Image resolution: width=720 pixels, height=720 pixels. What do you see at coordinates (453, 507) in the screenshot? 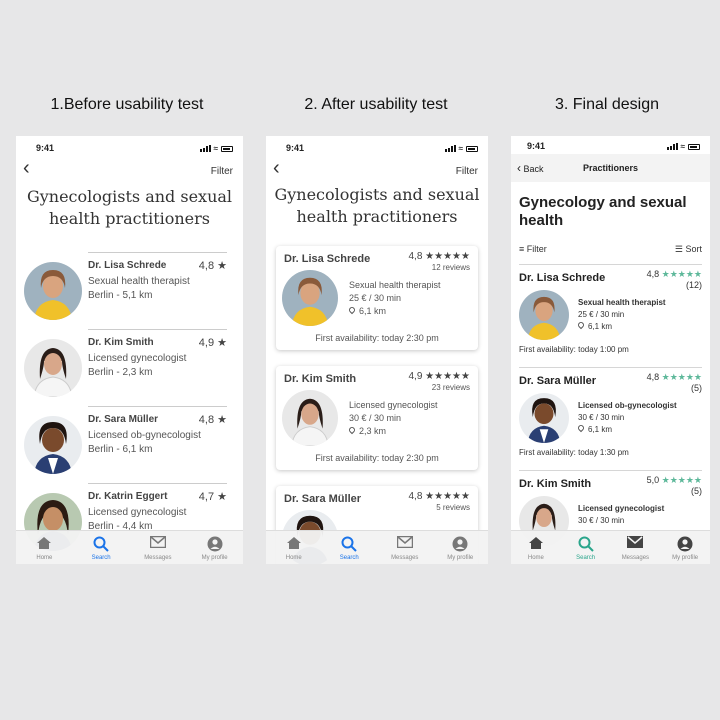
I see `review-count: 5 reviews` at bounding box center [453, 507].